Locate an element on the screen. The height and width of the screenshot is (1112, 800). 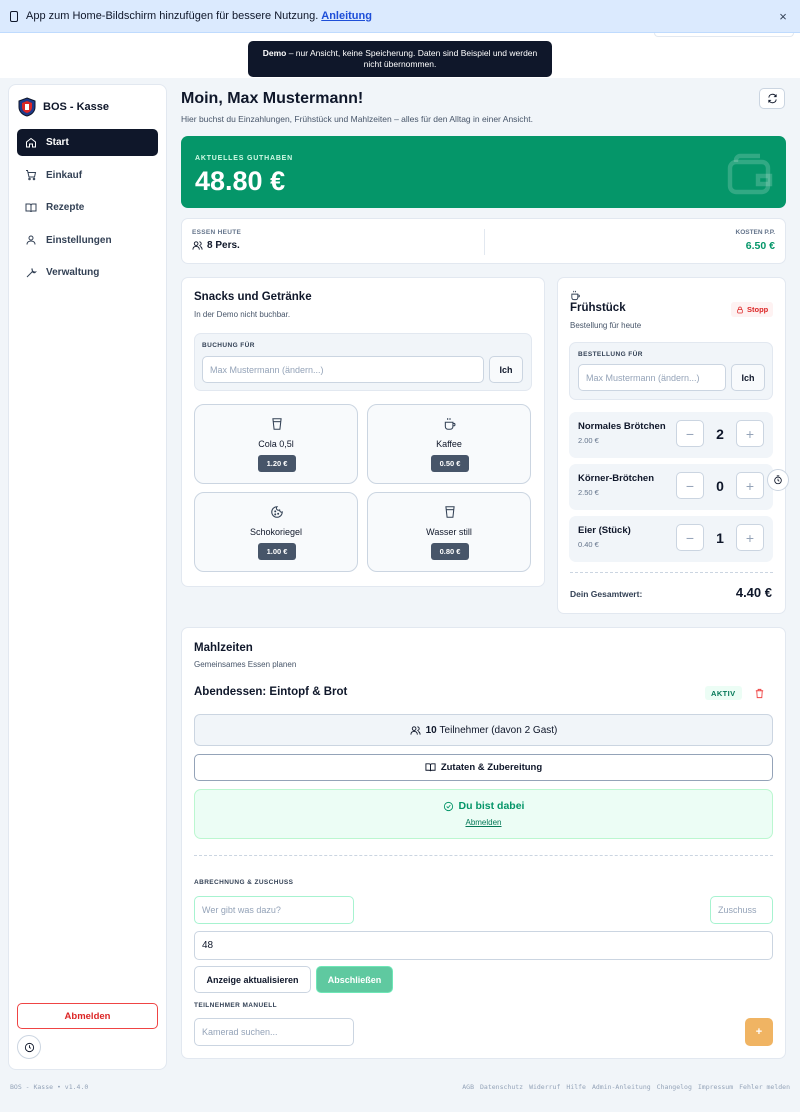
coffee-icon is located at coordinates (575, 295).